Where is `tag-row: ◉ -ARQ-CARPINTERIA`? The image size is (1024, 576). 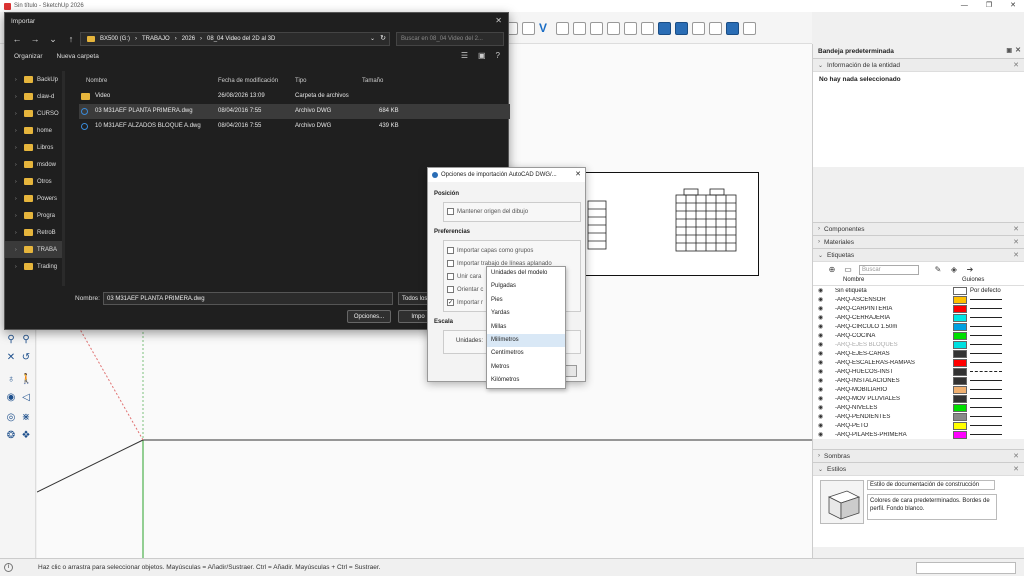 tag-row: ◉ -ARQ-CARPINTERIA is located at coordinates (918, 308).